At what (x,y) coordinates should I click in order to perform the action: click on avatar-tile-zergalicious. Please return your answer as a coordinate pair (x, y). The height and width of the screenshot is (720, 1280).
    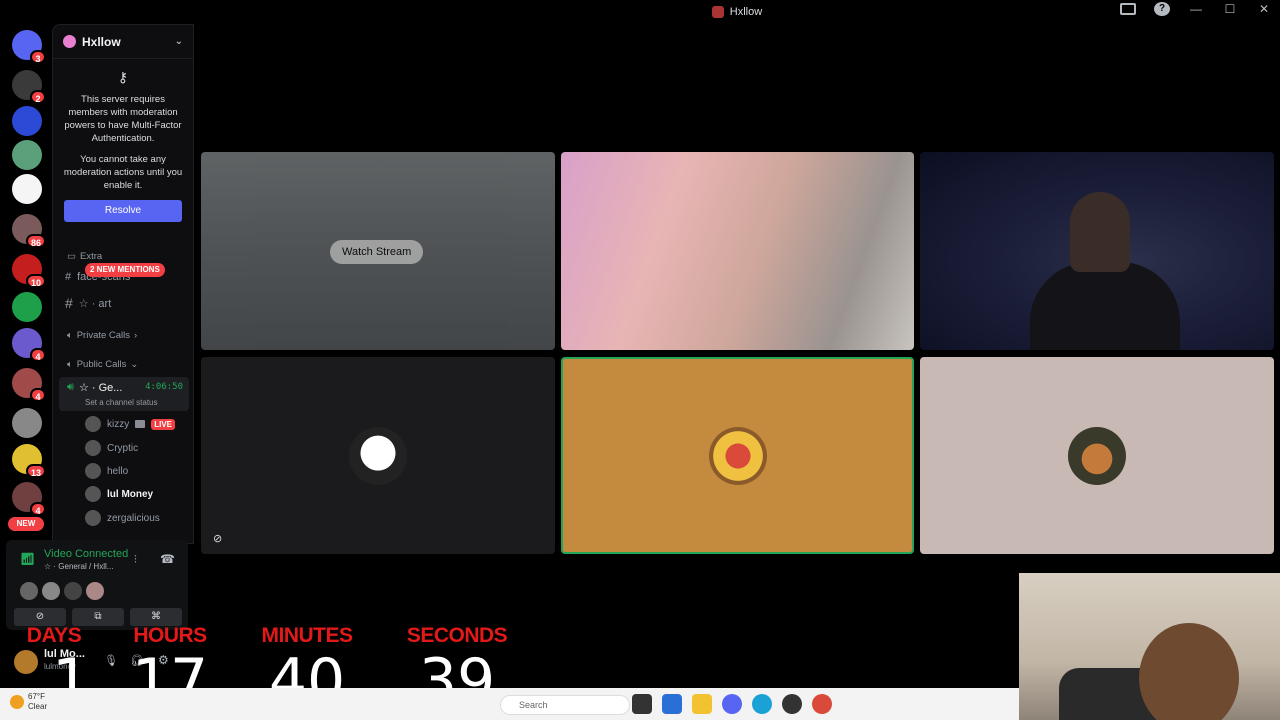
    Looking at the image, I should click on (1097, 455).